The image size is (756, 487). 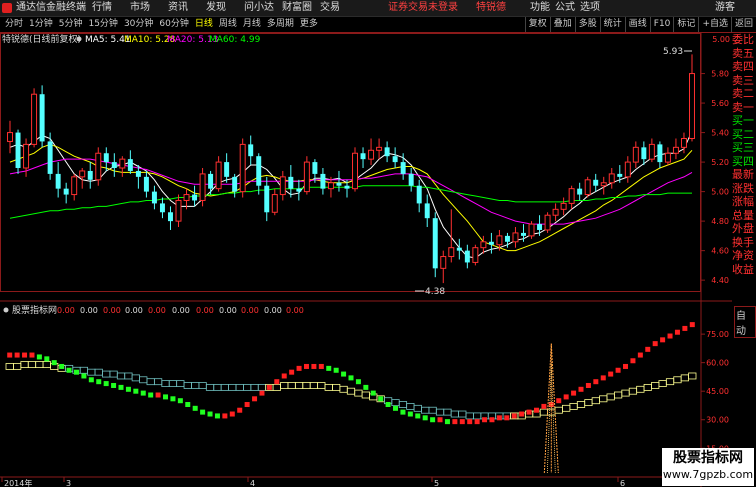 I want to click on indicator-tick-label: 75.00, so click(x=717, y=334).